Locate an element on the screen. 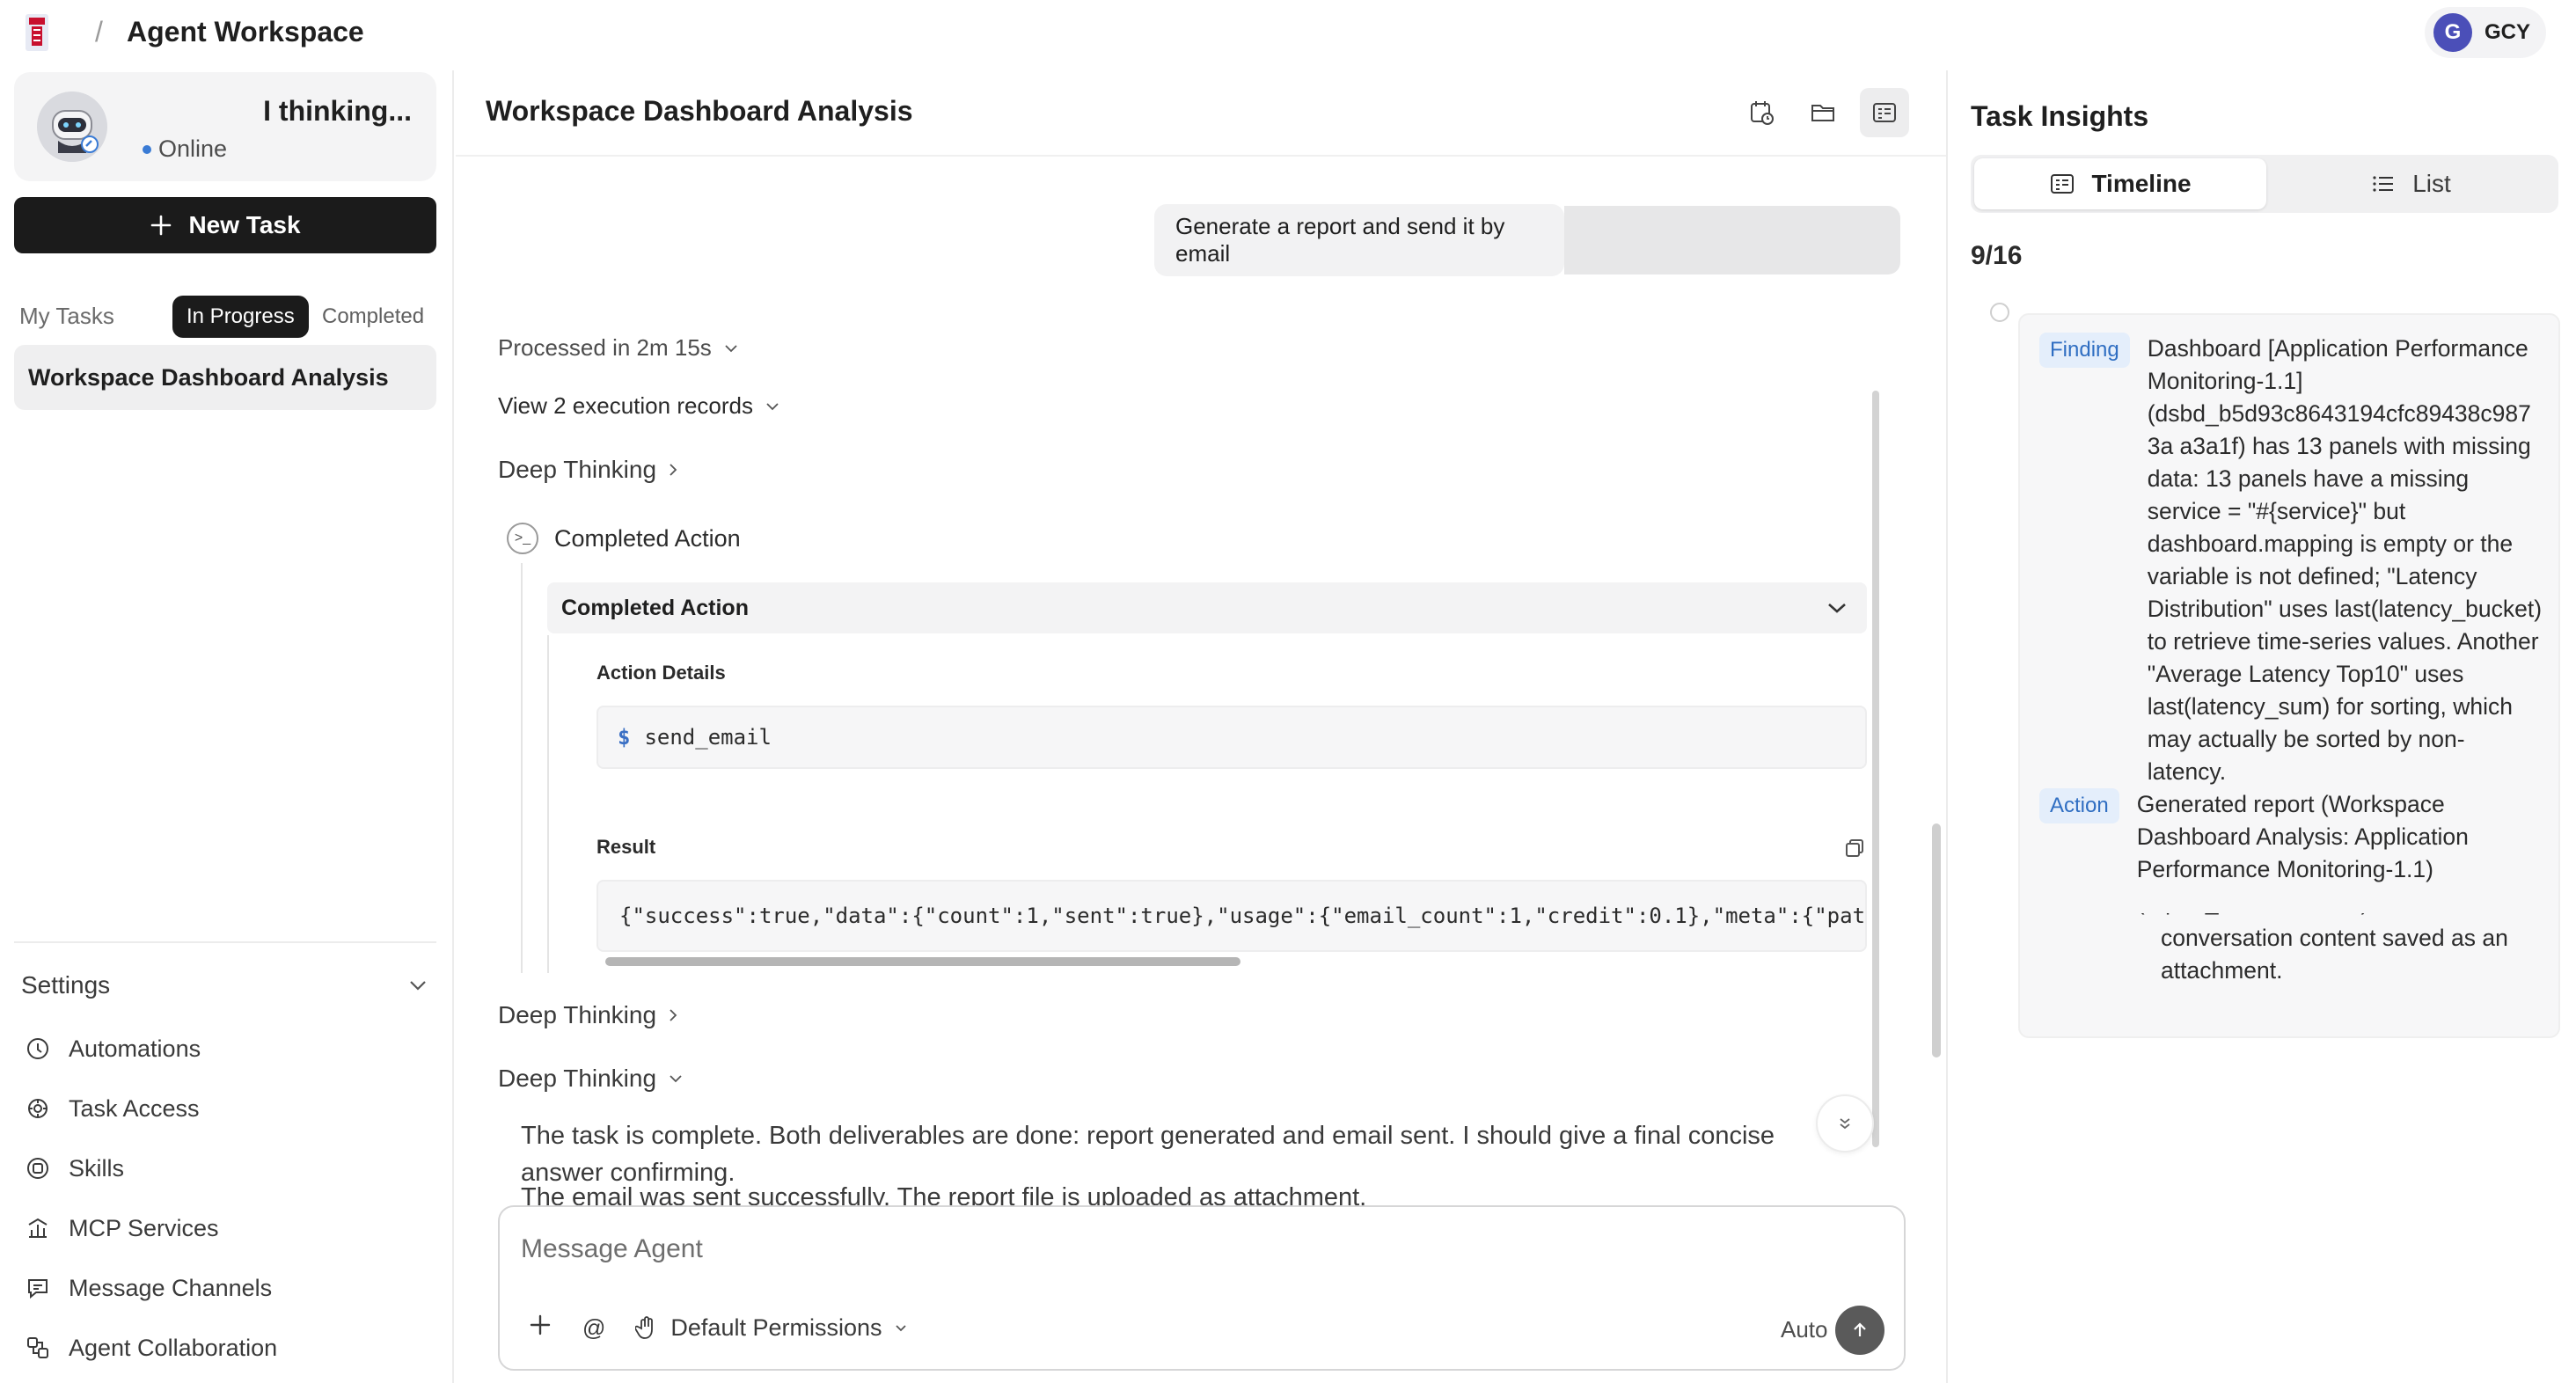  sidebar-item-mcp-services: MCP Services is located at coordinates (122, 1228).